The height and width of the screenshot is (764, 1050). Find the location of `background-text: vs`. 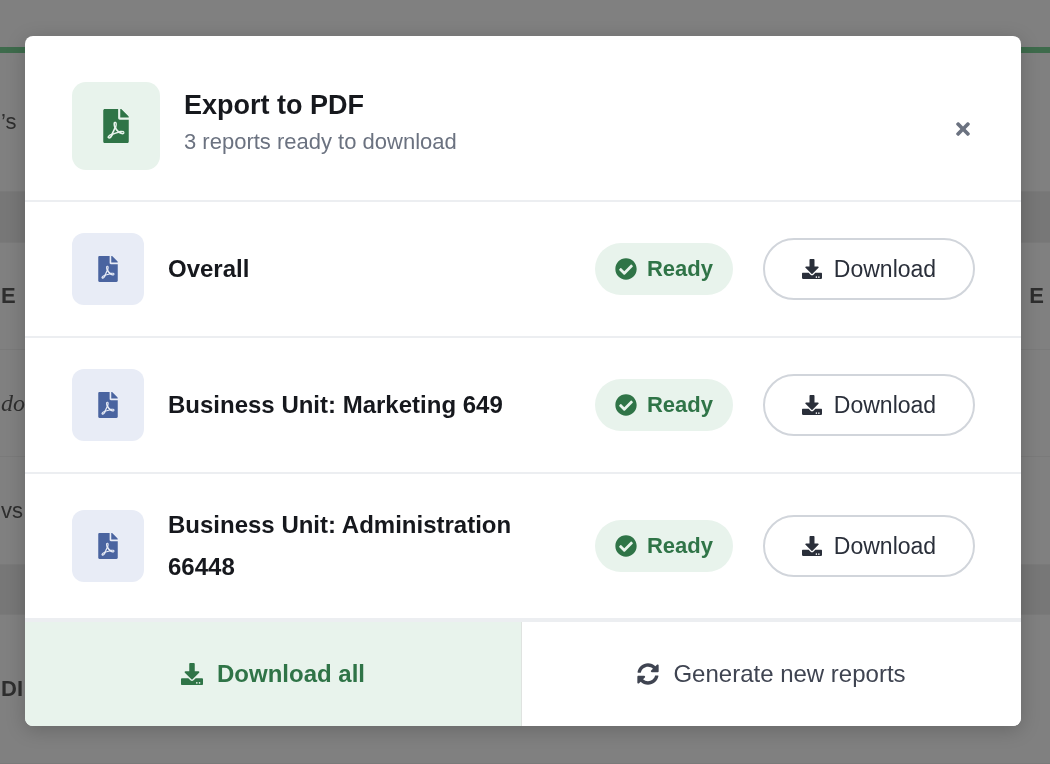

background-text: vs is located at coordinates (12, 510).